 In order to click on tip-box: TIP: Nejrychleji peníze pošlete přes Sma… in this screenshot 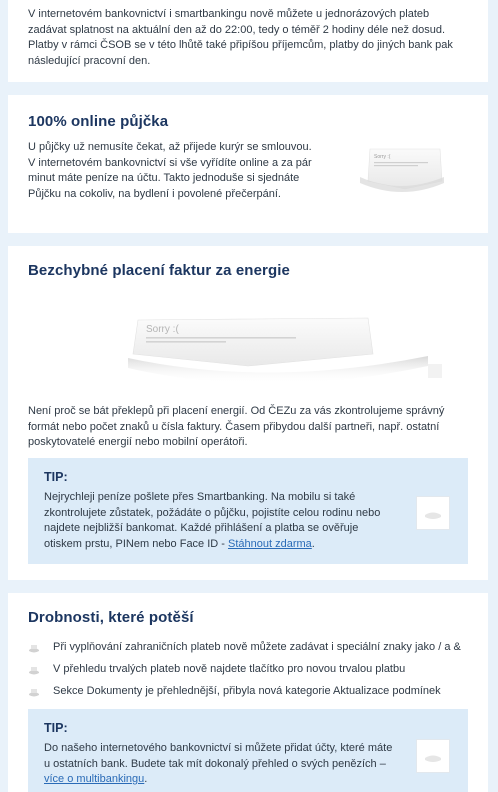, I will do `click(248, 511)`.